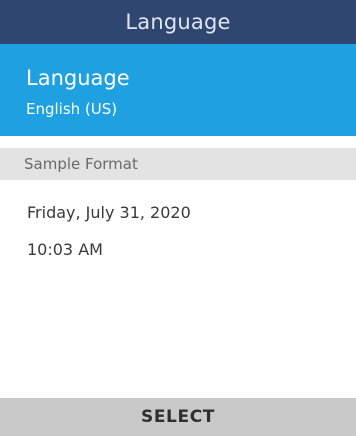 The width and height of the screenshot is (356, 436). Describe the element at coordinates (178, 164) in the screenshot. I see `sample-format-header: Sample Format` at that location.